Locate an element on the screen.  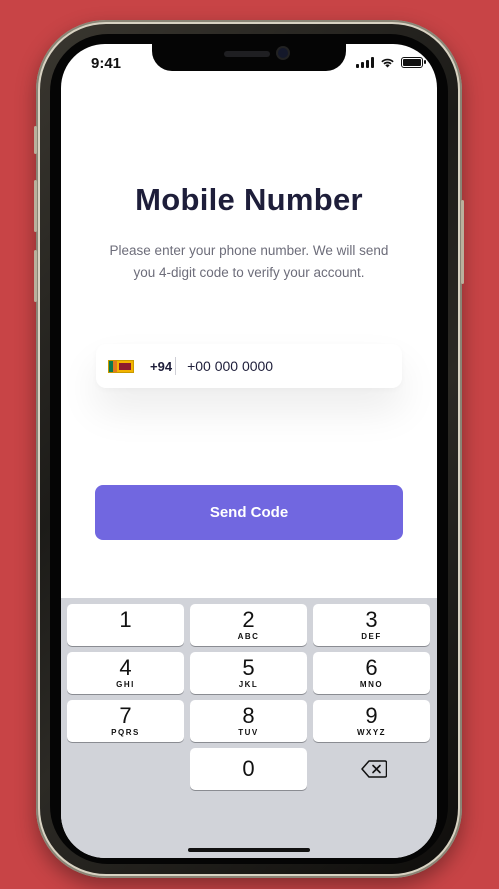
key-7: 7 PQRS is located at coordinates (125, 721).